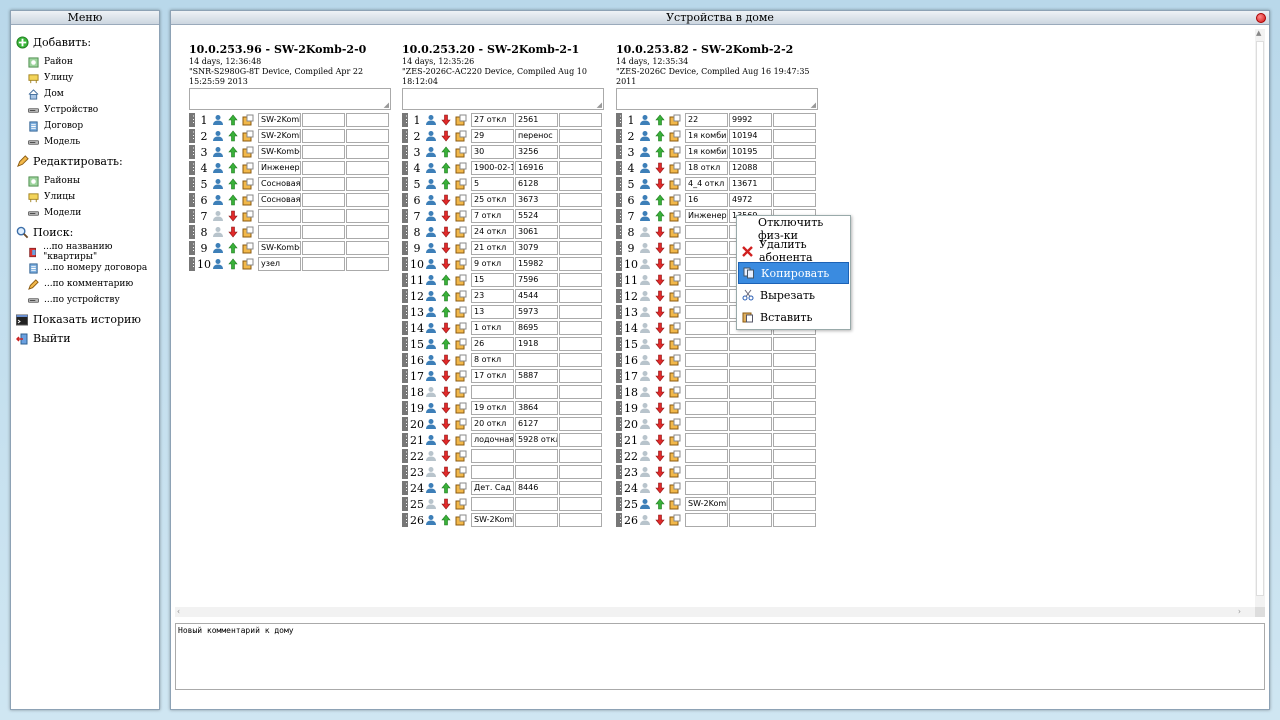 The width and height of the screenshot is (1280, 720). I want to click on port-field: 8446, so click(536, 488).